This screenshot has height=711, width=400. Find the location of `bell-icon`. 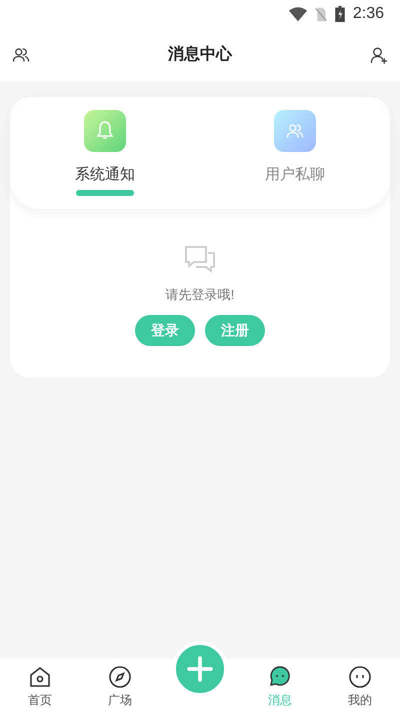

bell-icon is located at coordinates (105, 131).